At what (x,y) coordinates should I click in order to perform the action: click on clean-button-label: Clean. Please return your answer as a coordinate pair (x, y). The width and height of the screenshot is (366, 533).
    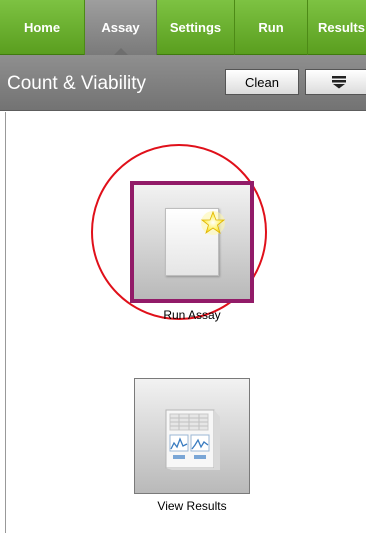
    Looking at the image, I should click on (262, 82).